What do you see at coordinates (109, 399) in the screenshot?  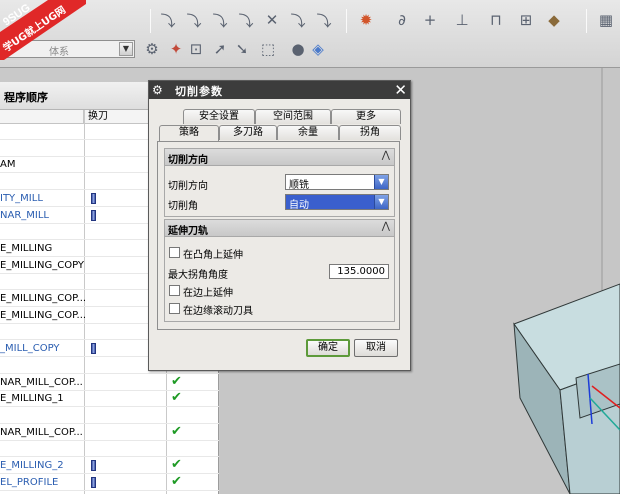 I see `table-row: E_MILLING_1 ✔` at bounding box center [109, 399].